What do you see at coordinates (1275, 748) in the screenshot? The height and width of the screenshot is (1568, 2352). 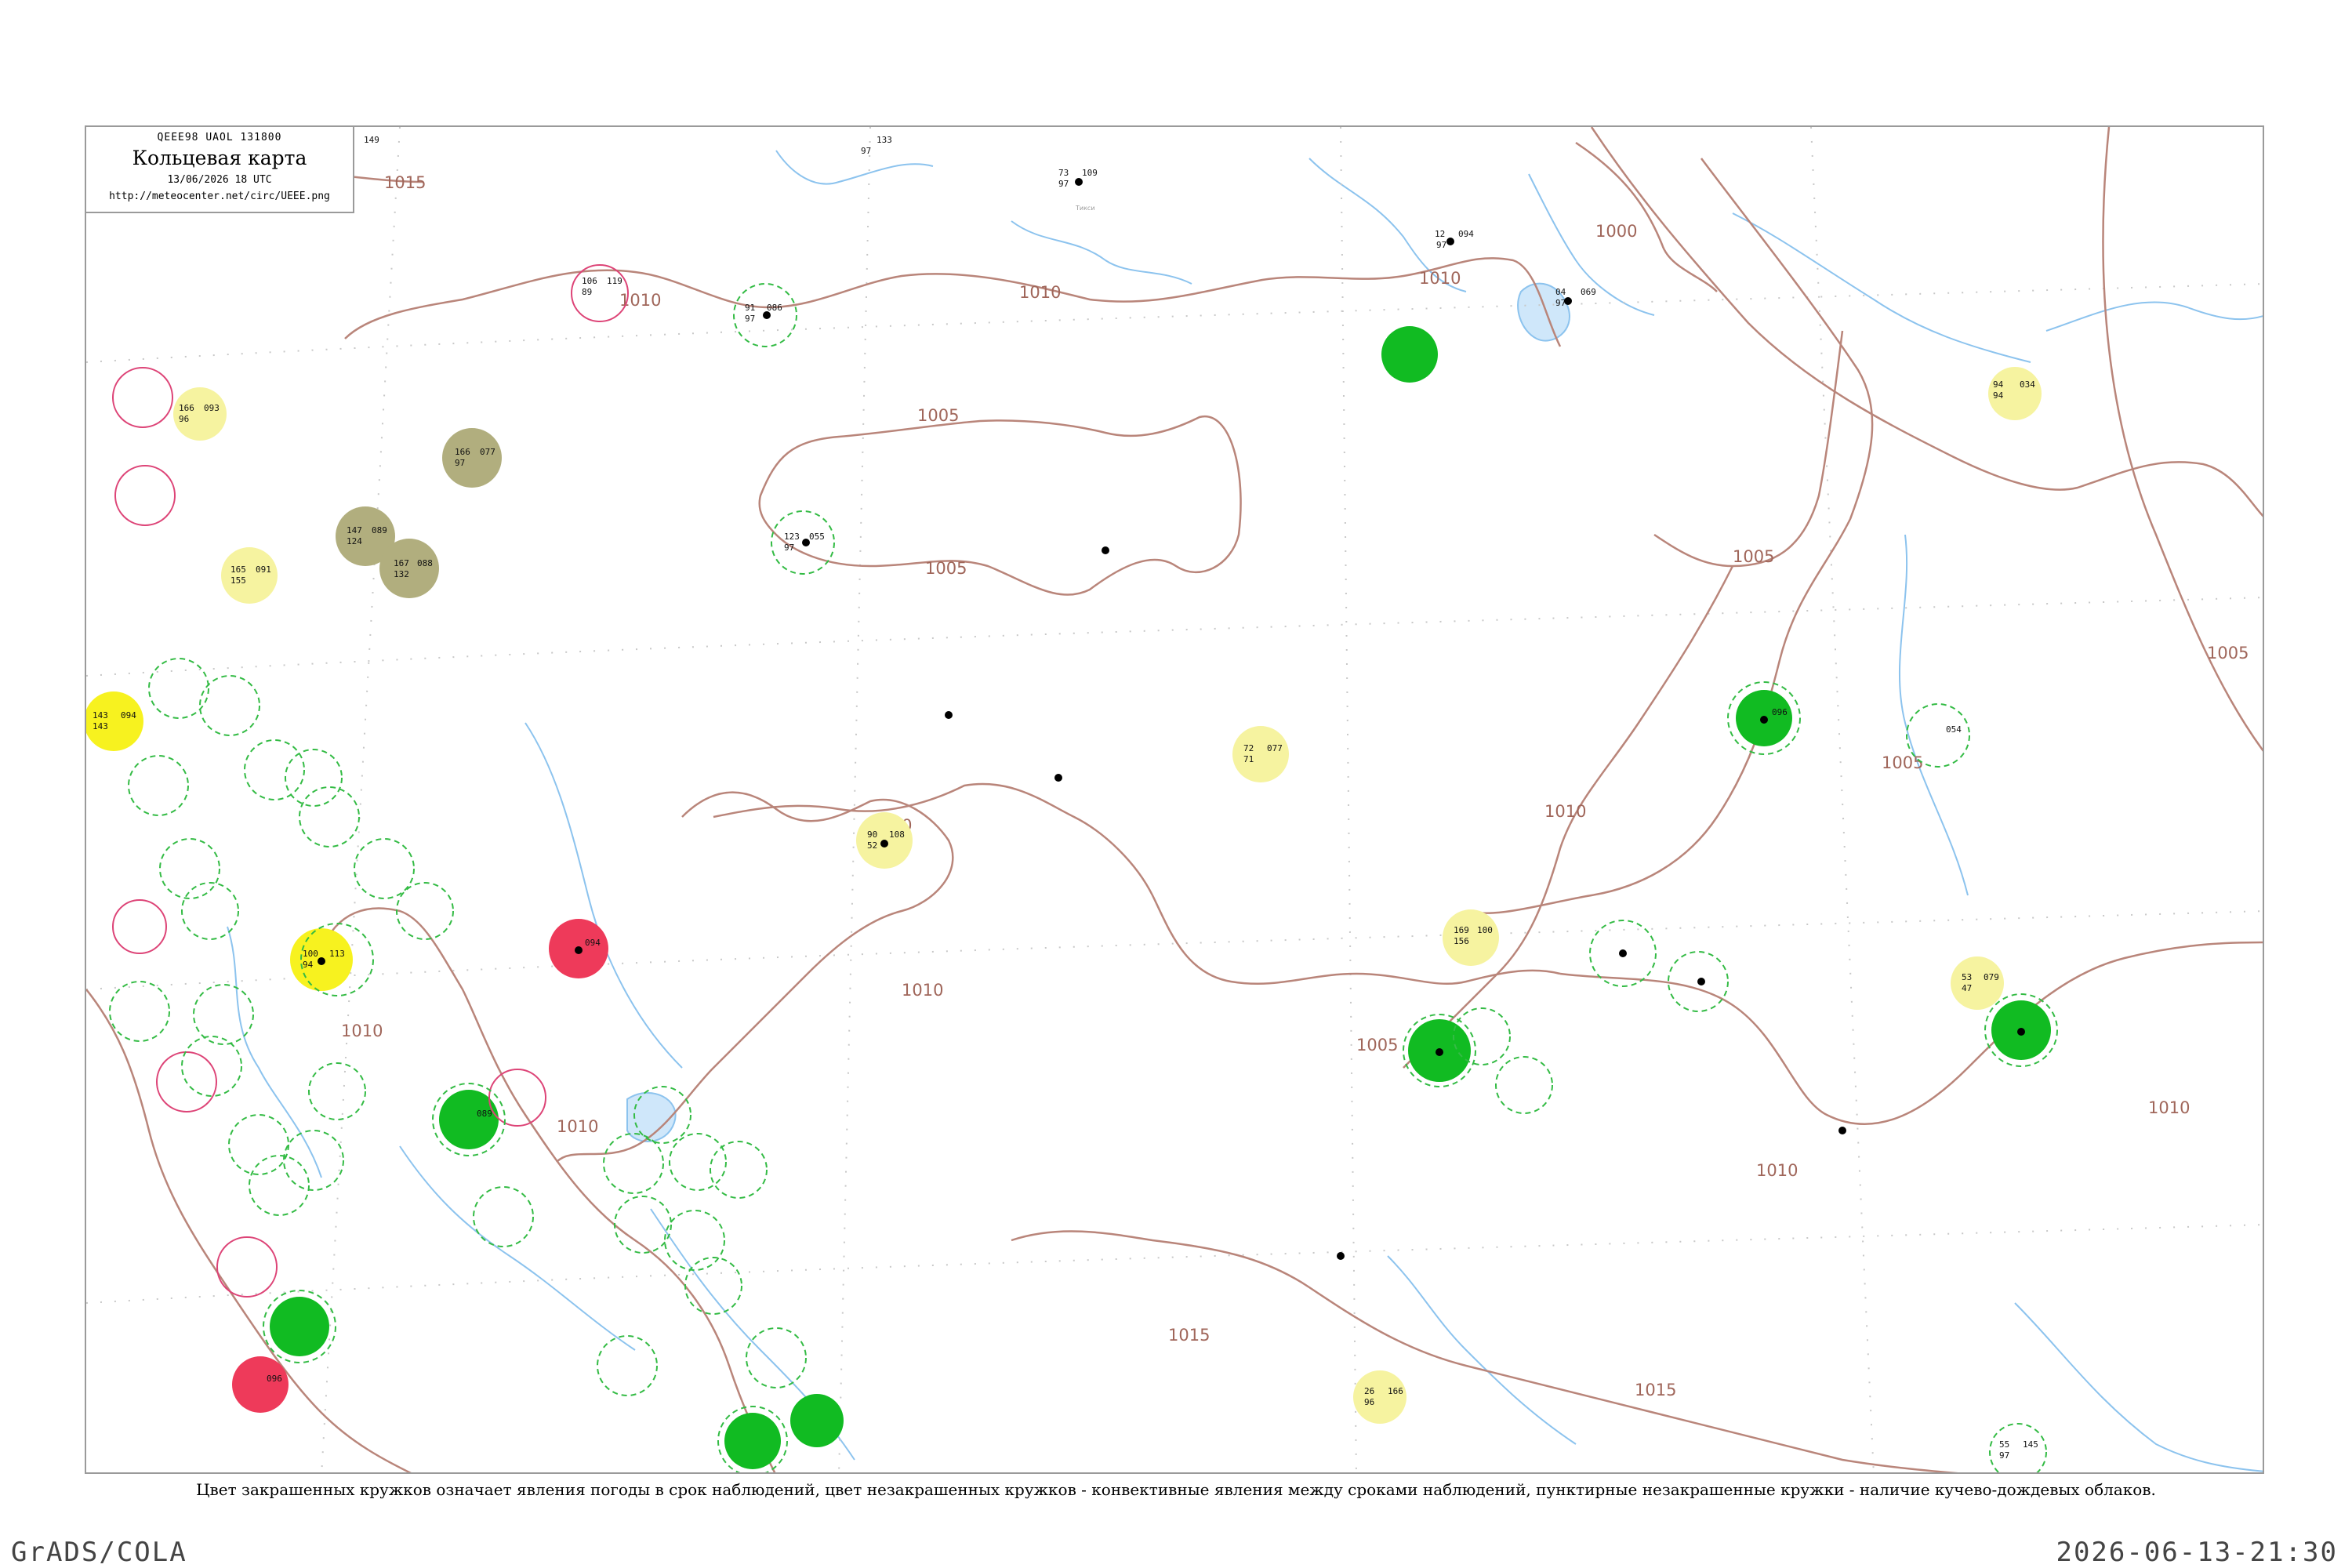 I see `station-pressure: 077` at bounding box center [1275, 748].